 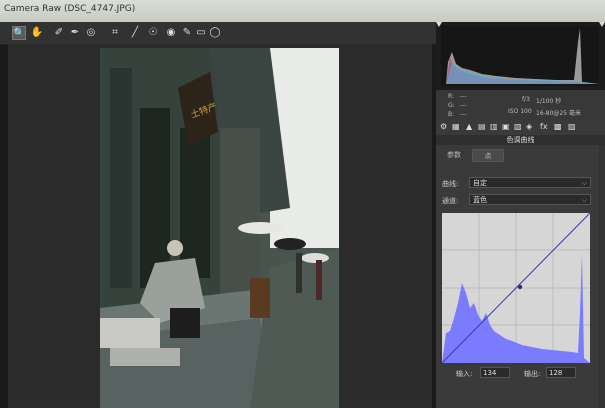 I want to click on curve-row: 曲线: 自定 ⌵, so click(x=522, y=183).